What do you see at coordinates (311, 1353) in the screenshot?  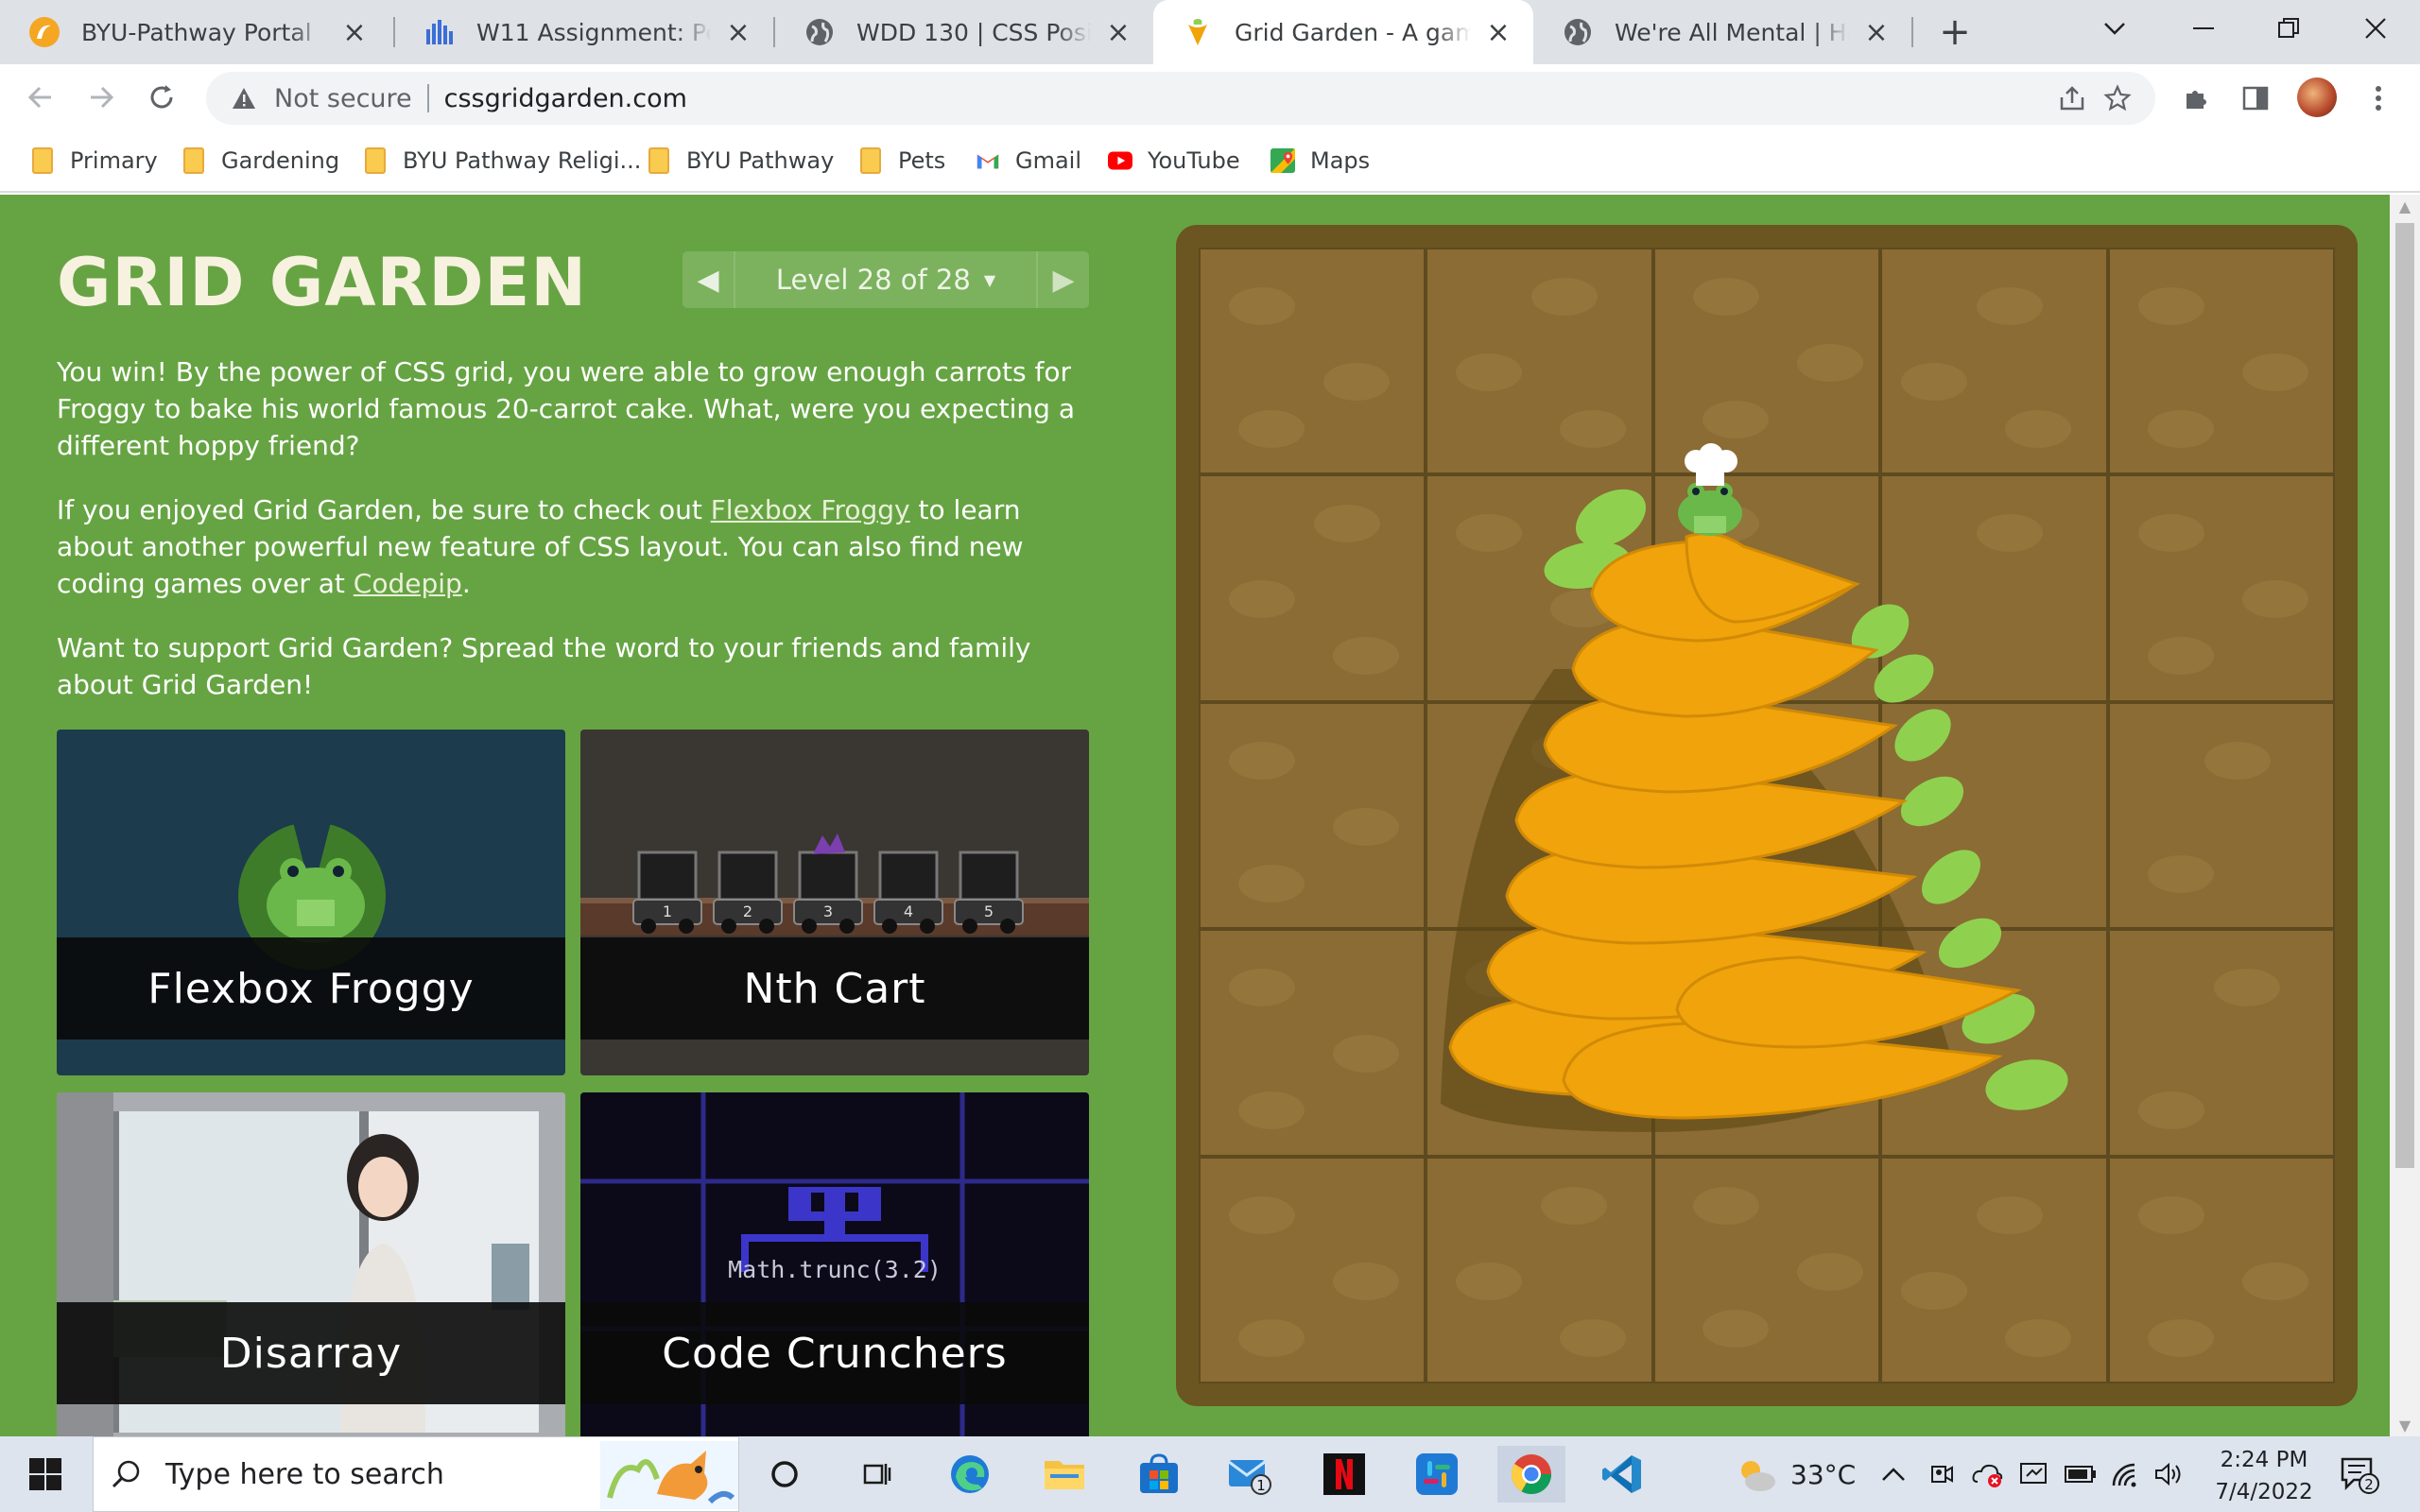 I see `card-title: Disarray` at bounding box center [311, 1353].